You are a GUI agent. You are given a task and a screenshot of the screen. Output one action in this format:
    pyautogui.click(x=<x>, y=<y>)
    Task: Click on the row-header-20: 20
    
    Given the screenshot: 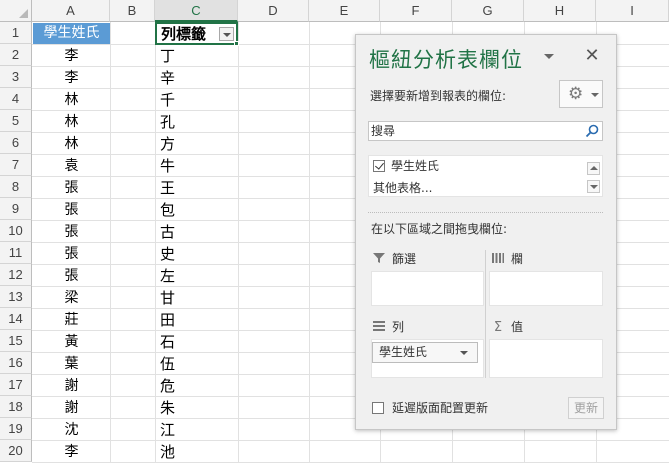 What is the action you would take?
    pyautogui.click(x=16, y=451)
    